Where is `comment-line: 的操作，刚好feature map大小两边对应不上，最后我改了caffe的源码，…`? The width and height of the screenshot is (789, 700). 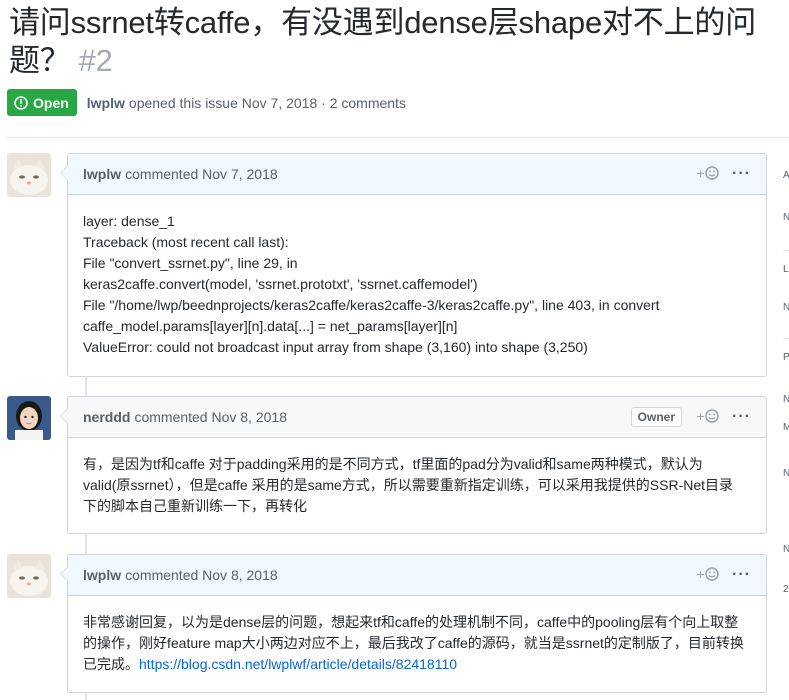
comment-line: 的操作，刚好feature map大小两边对应不上，最后我改了caffe的源码，… is located at coordinates (413, 643).